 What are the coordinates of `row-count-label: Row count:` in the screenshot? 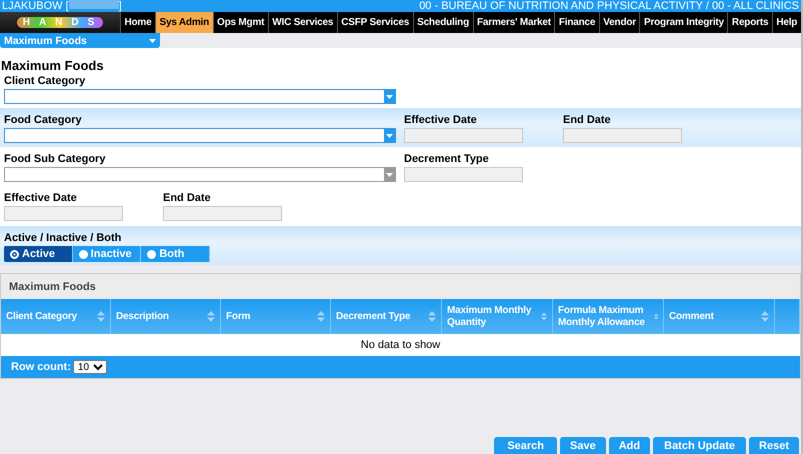 It's located at (41, 367).